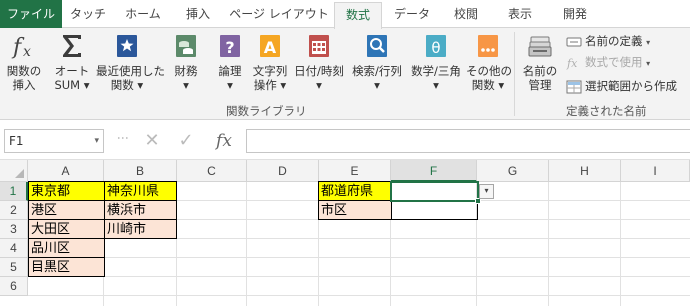 The image size is (690, 306). Describe the element at coordinates (648, 42) in the screenshot. I see `define-name-caret: ▾` at that location.